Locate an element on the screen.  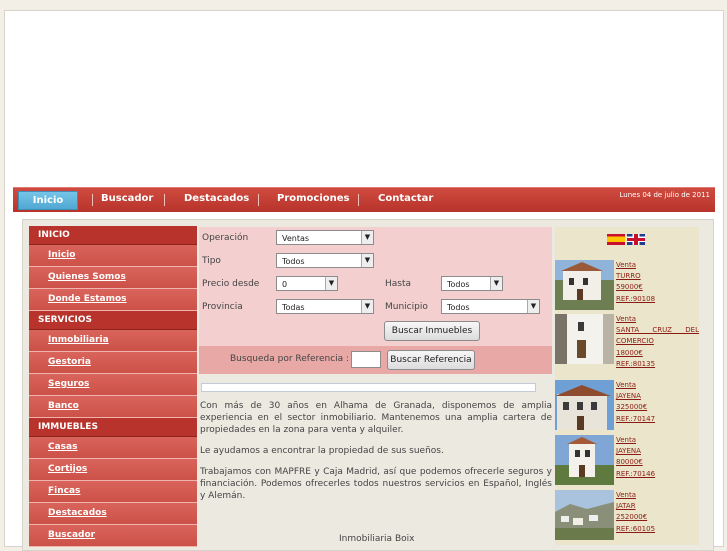
operacion-select: Ventas ▼ is located at coordinates (325, 237).